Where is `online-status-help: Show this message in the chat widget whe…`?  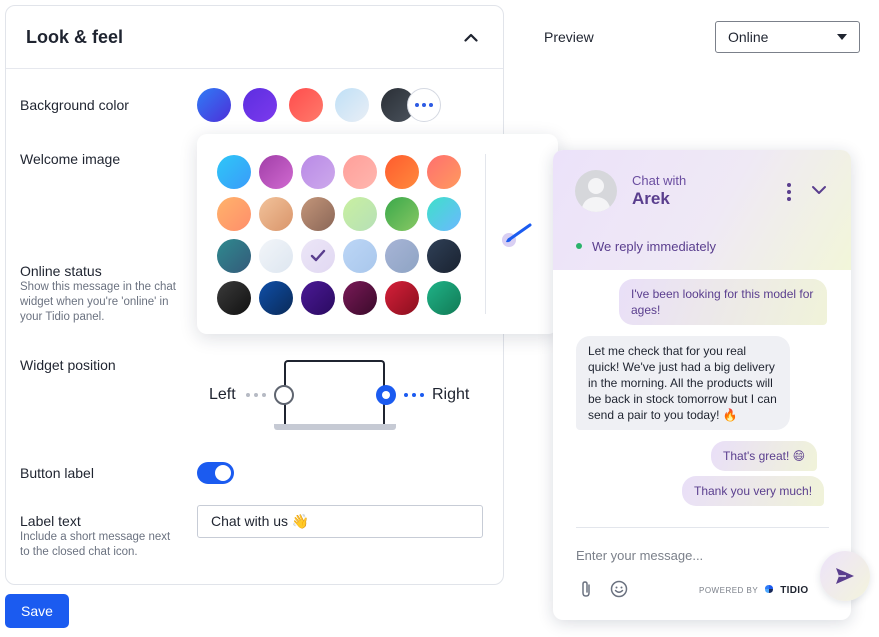
online-status-help: Show this message in the chat widget whe… is located at coordinates (98, 302).